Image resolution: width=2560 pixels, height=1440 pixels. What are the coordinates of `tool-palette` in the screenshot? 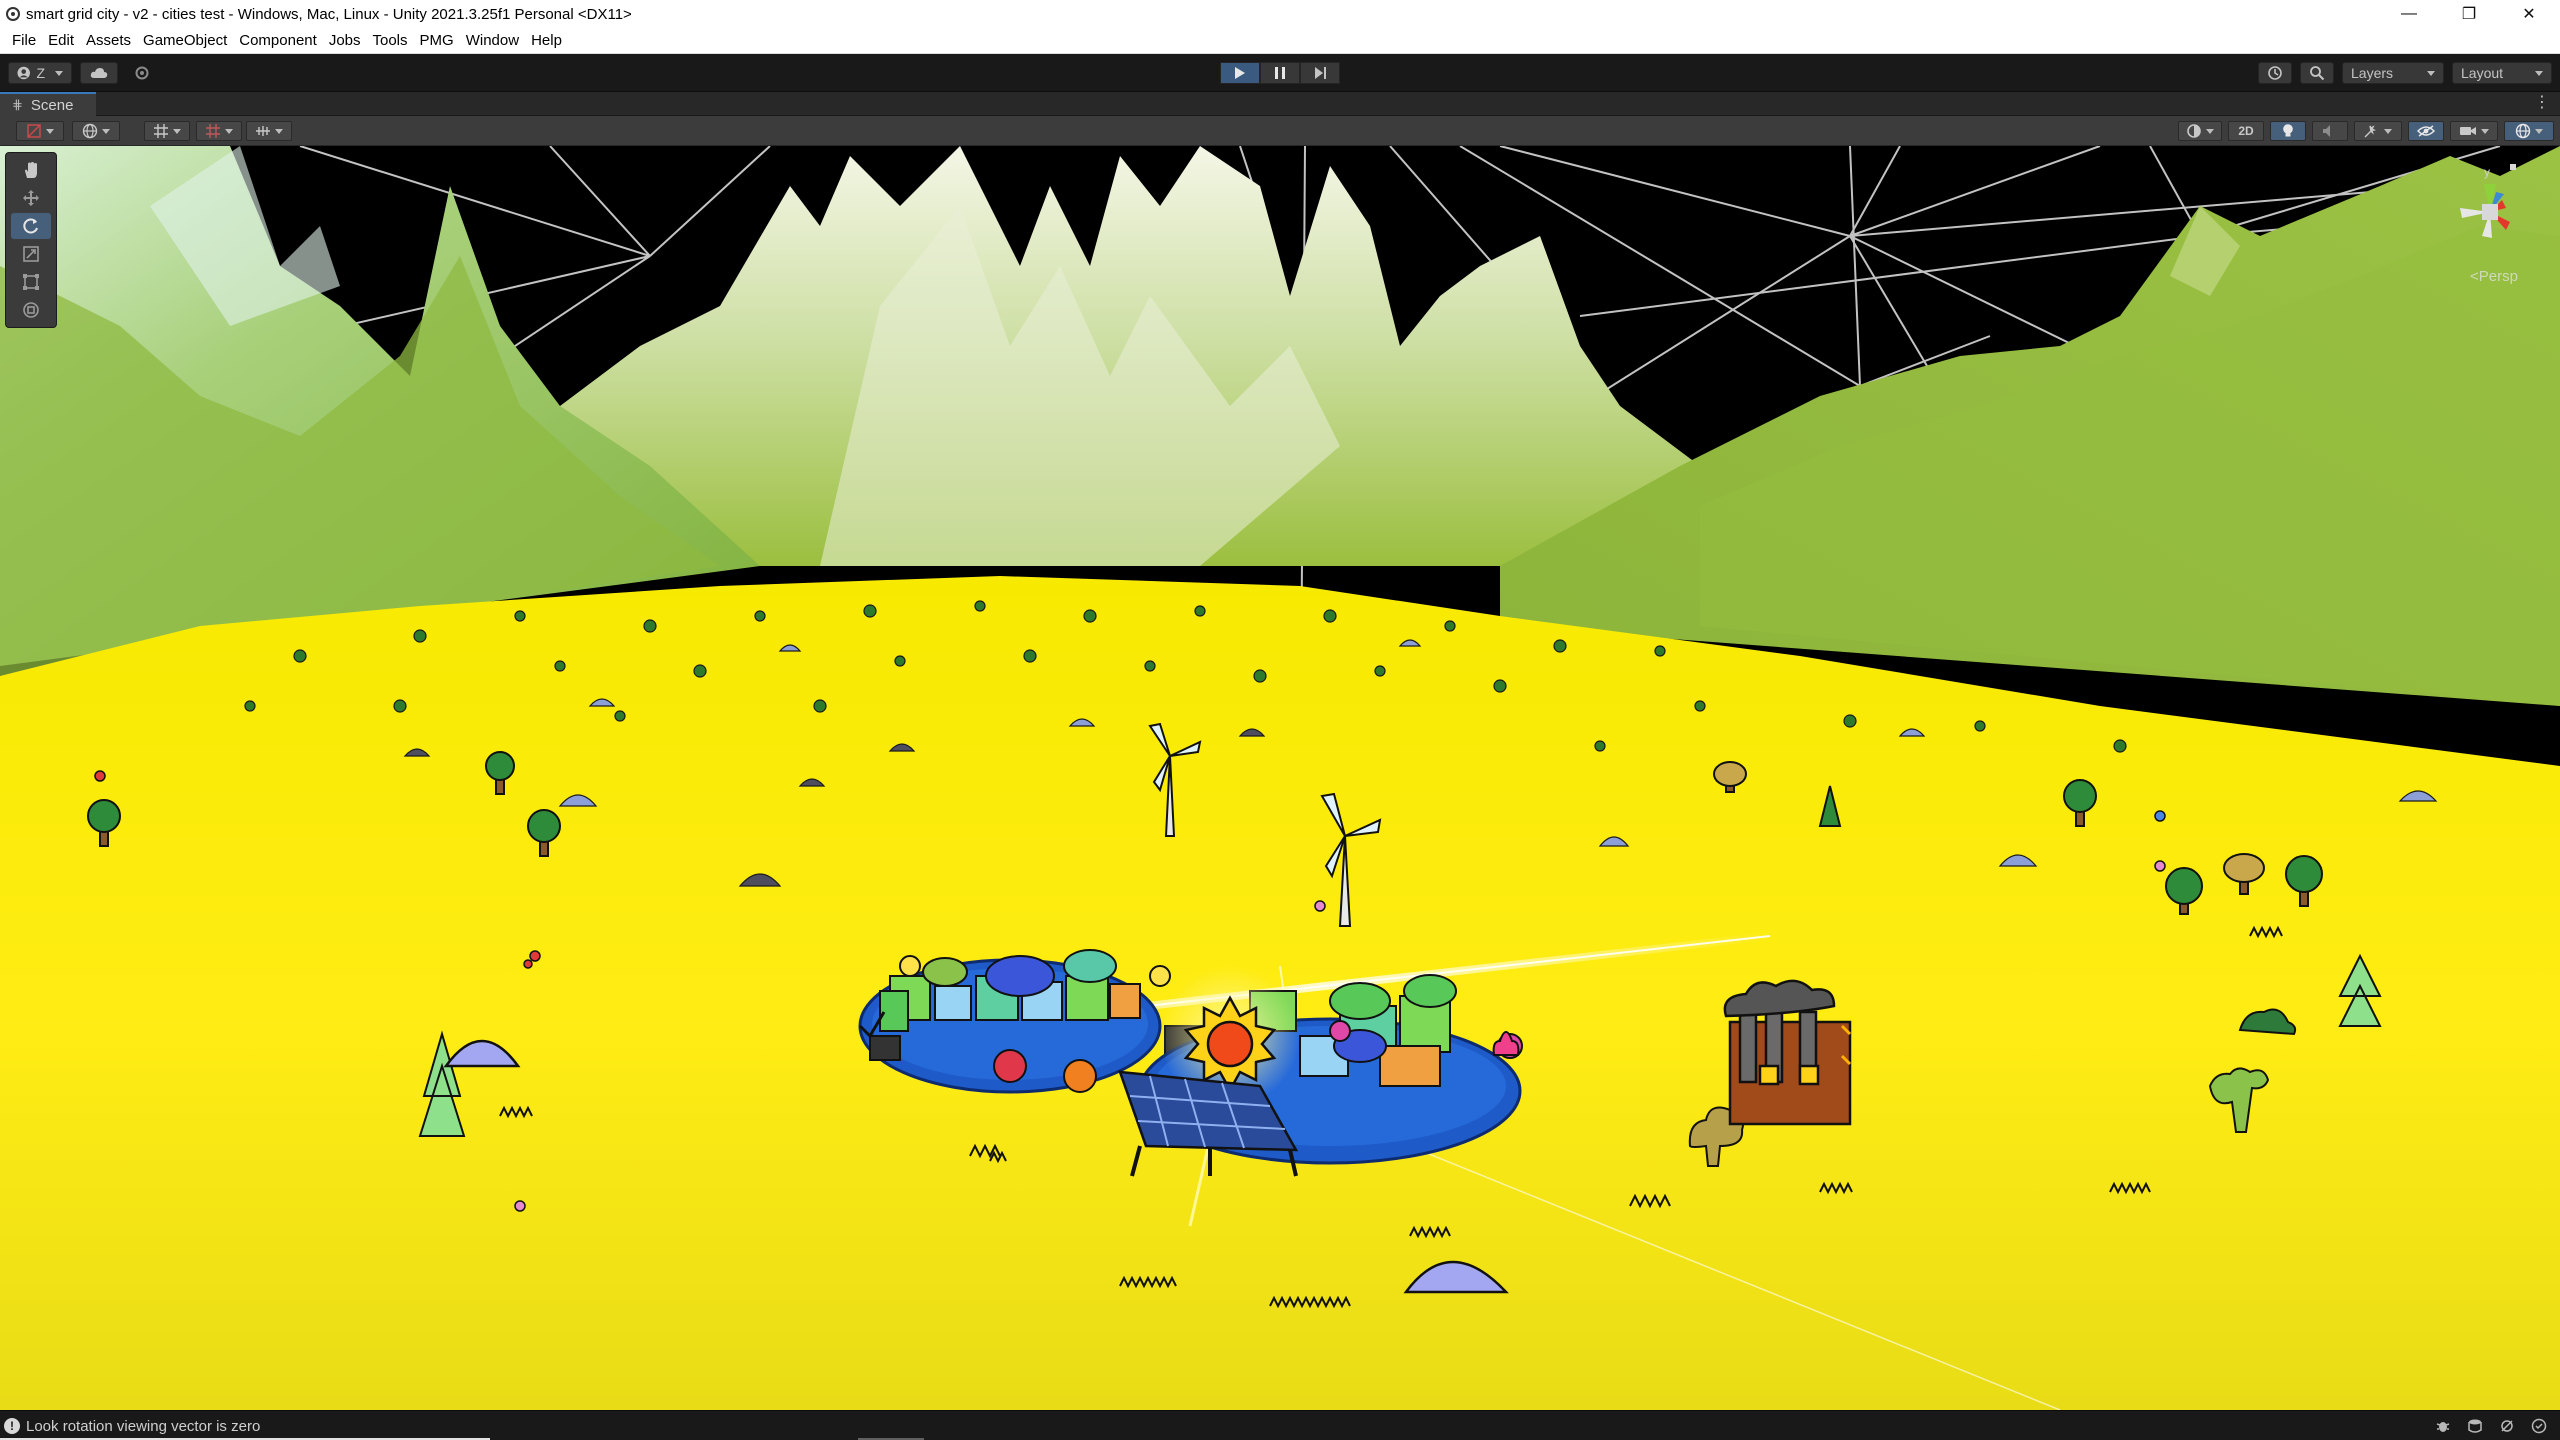 It's located at (31, 240).